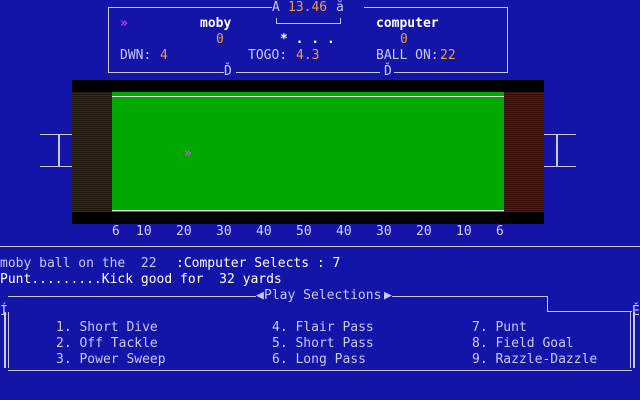 The height and width of the screenshot is (400, 640). What do you see at coordinates (347, 216) in the screenshot?
I see `hash-bottom-6: ш` at bounding box center [347, 216].